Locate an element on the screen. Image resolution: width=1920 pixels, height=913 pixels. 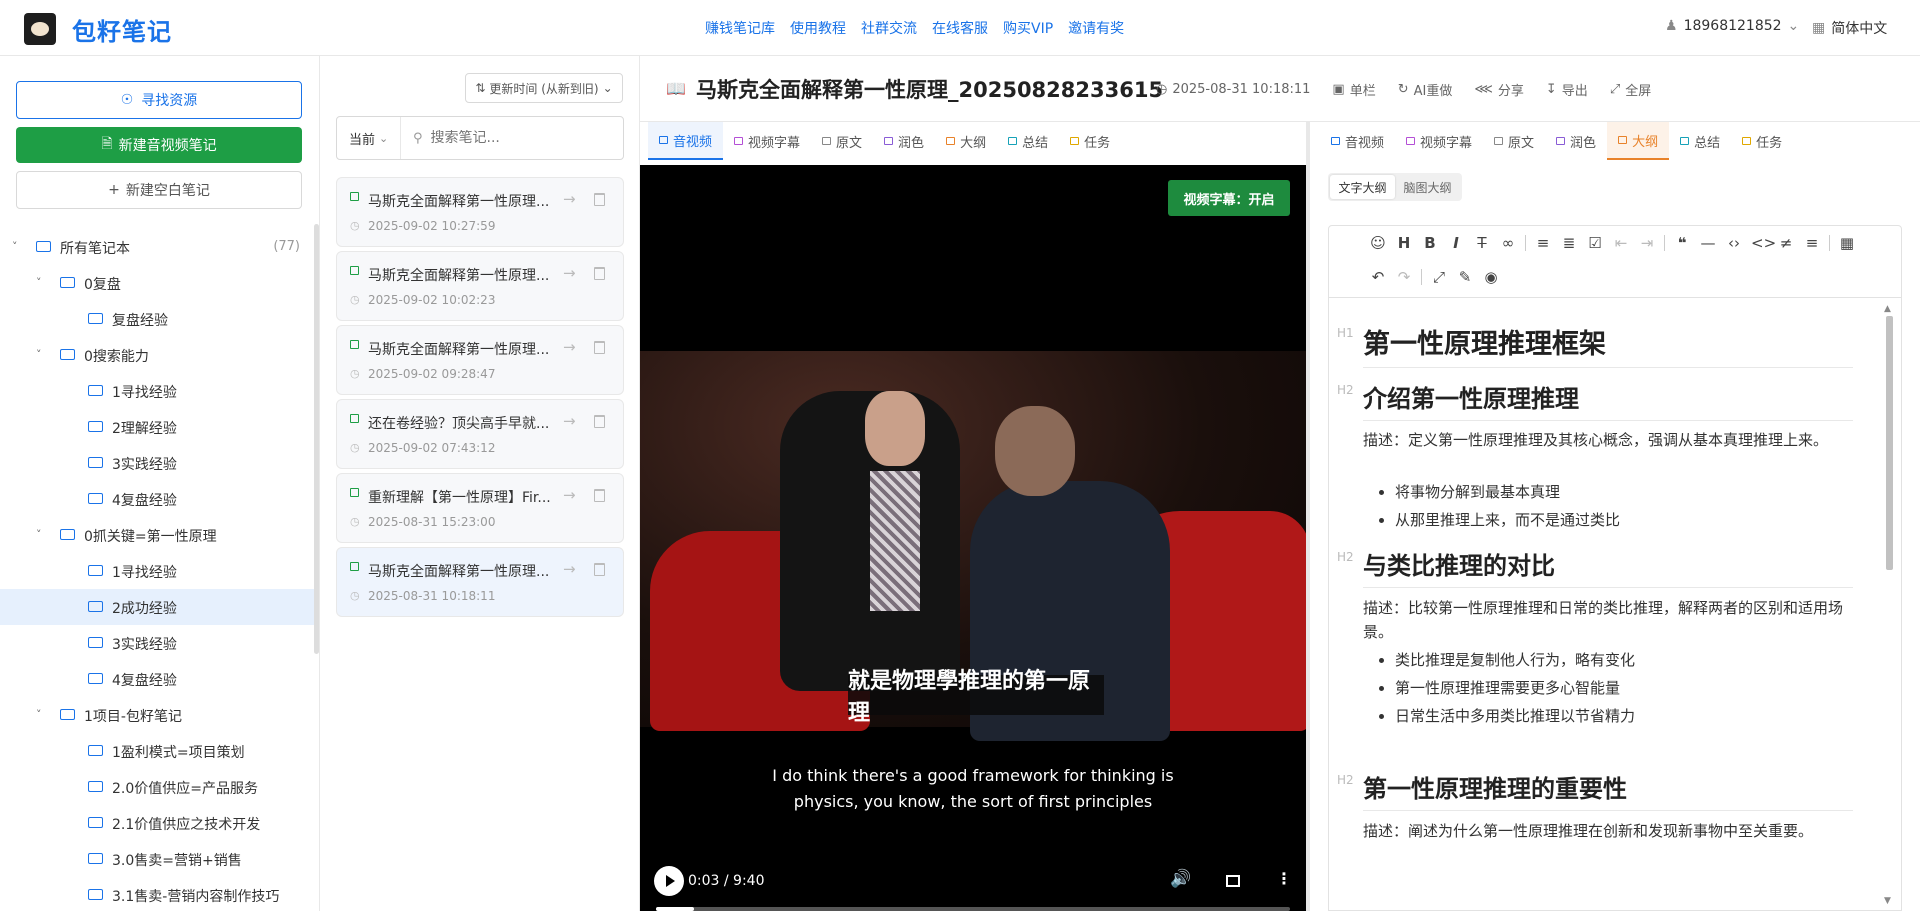
subtitle-toggle-button: 视频字幕：开启 is located at coordinates (1229, 198).